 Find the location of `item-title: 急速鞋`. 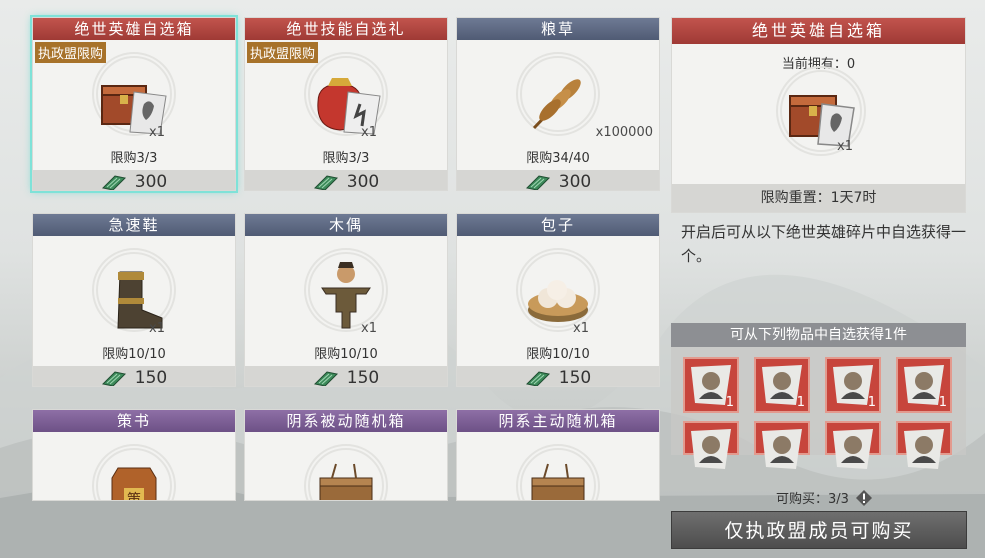

item-title: 急速鞋 is located at coordinates (134, 225).